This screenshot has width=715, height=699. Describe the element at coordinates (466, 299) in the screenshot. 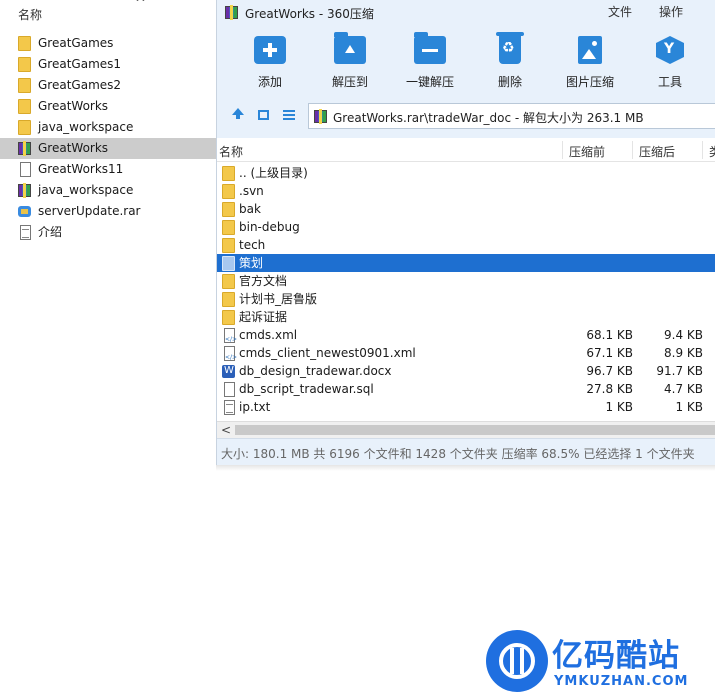

I see `archive-row: 计划书_居鲁版` at that location.